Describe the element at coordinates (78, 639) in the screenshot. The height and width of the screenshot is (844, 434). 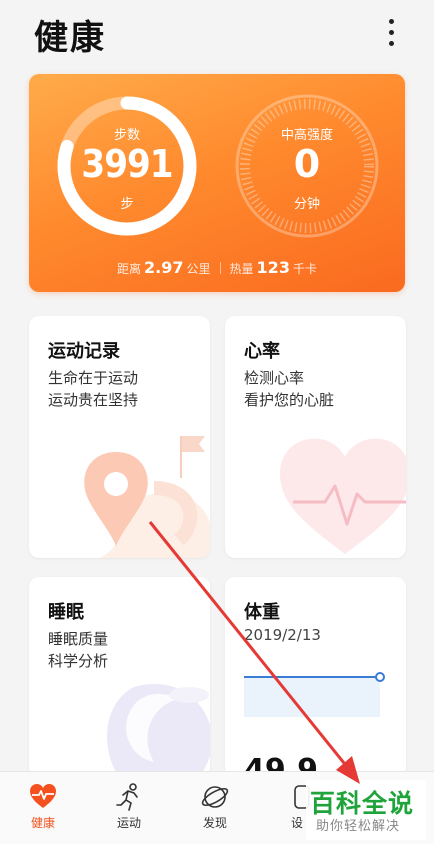
I see `card-subtitle: 睡眠质量` at that location.